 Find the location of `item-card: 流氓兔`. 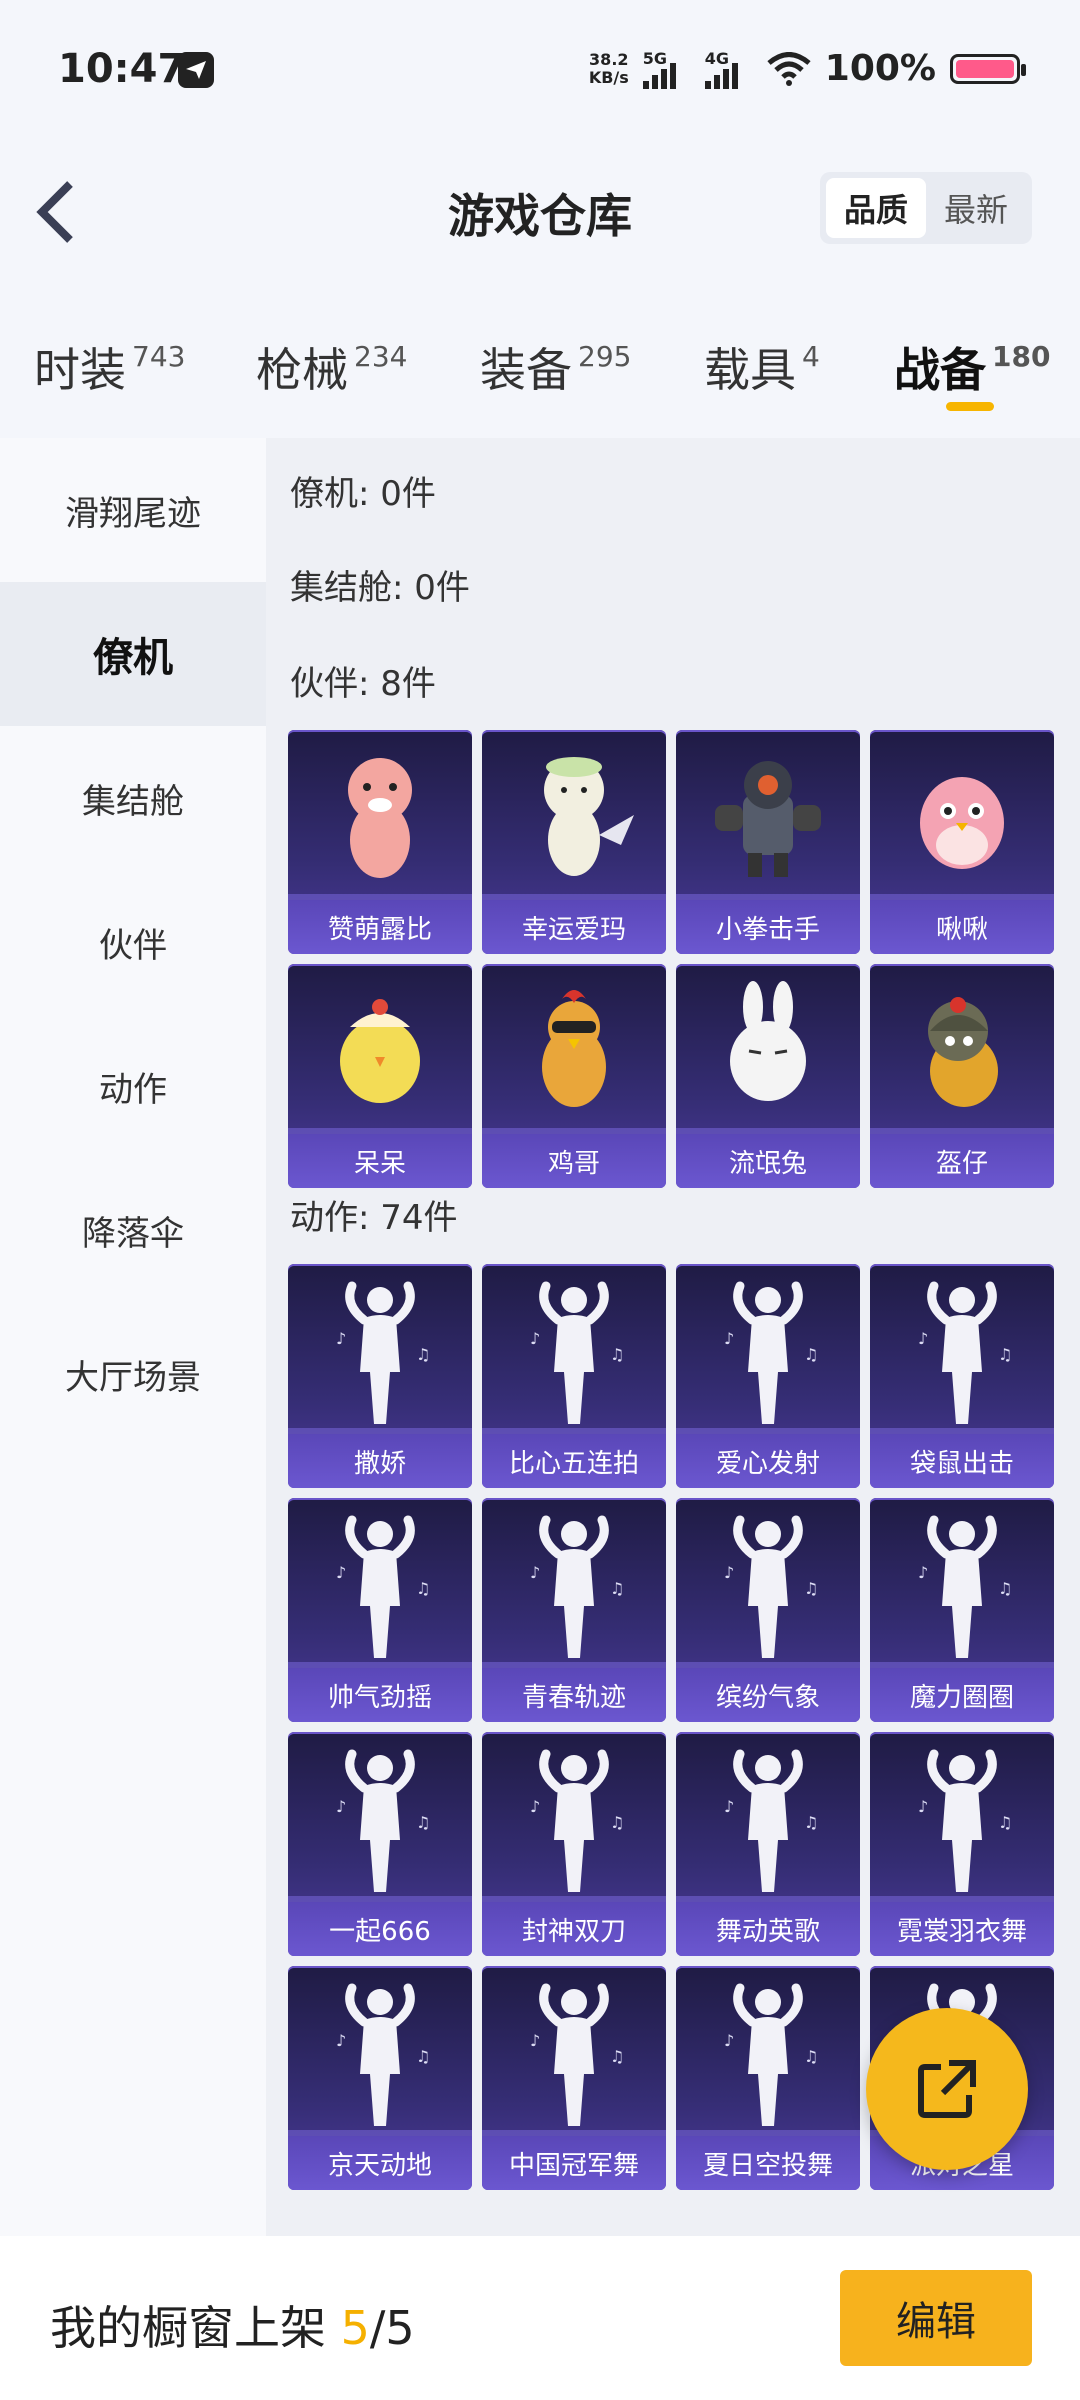

item-card: 流氓兔 is located at coordinates (768, 1076).